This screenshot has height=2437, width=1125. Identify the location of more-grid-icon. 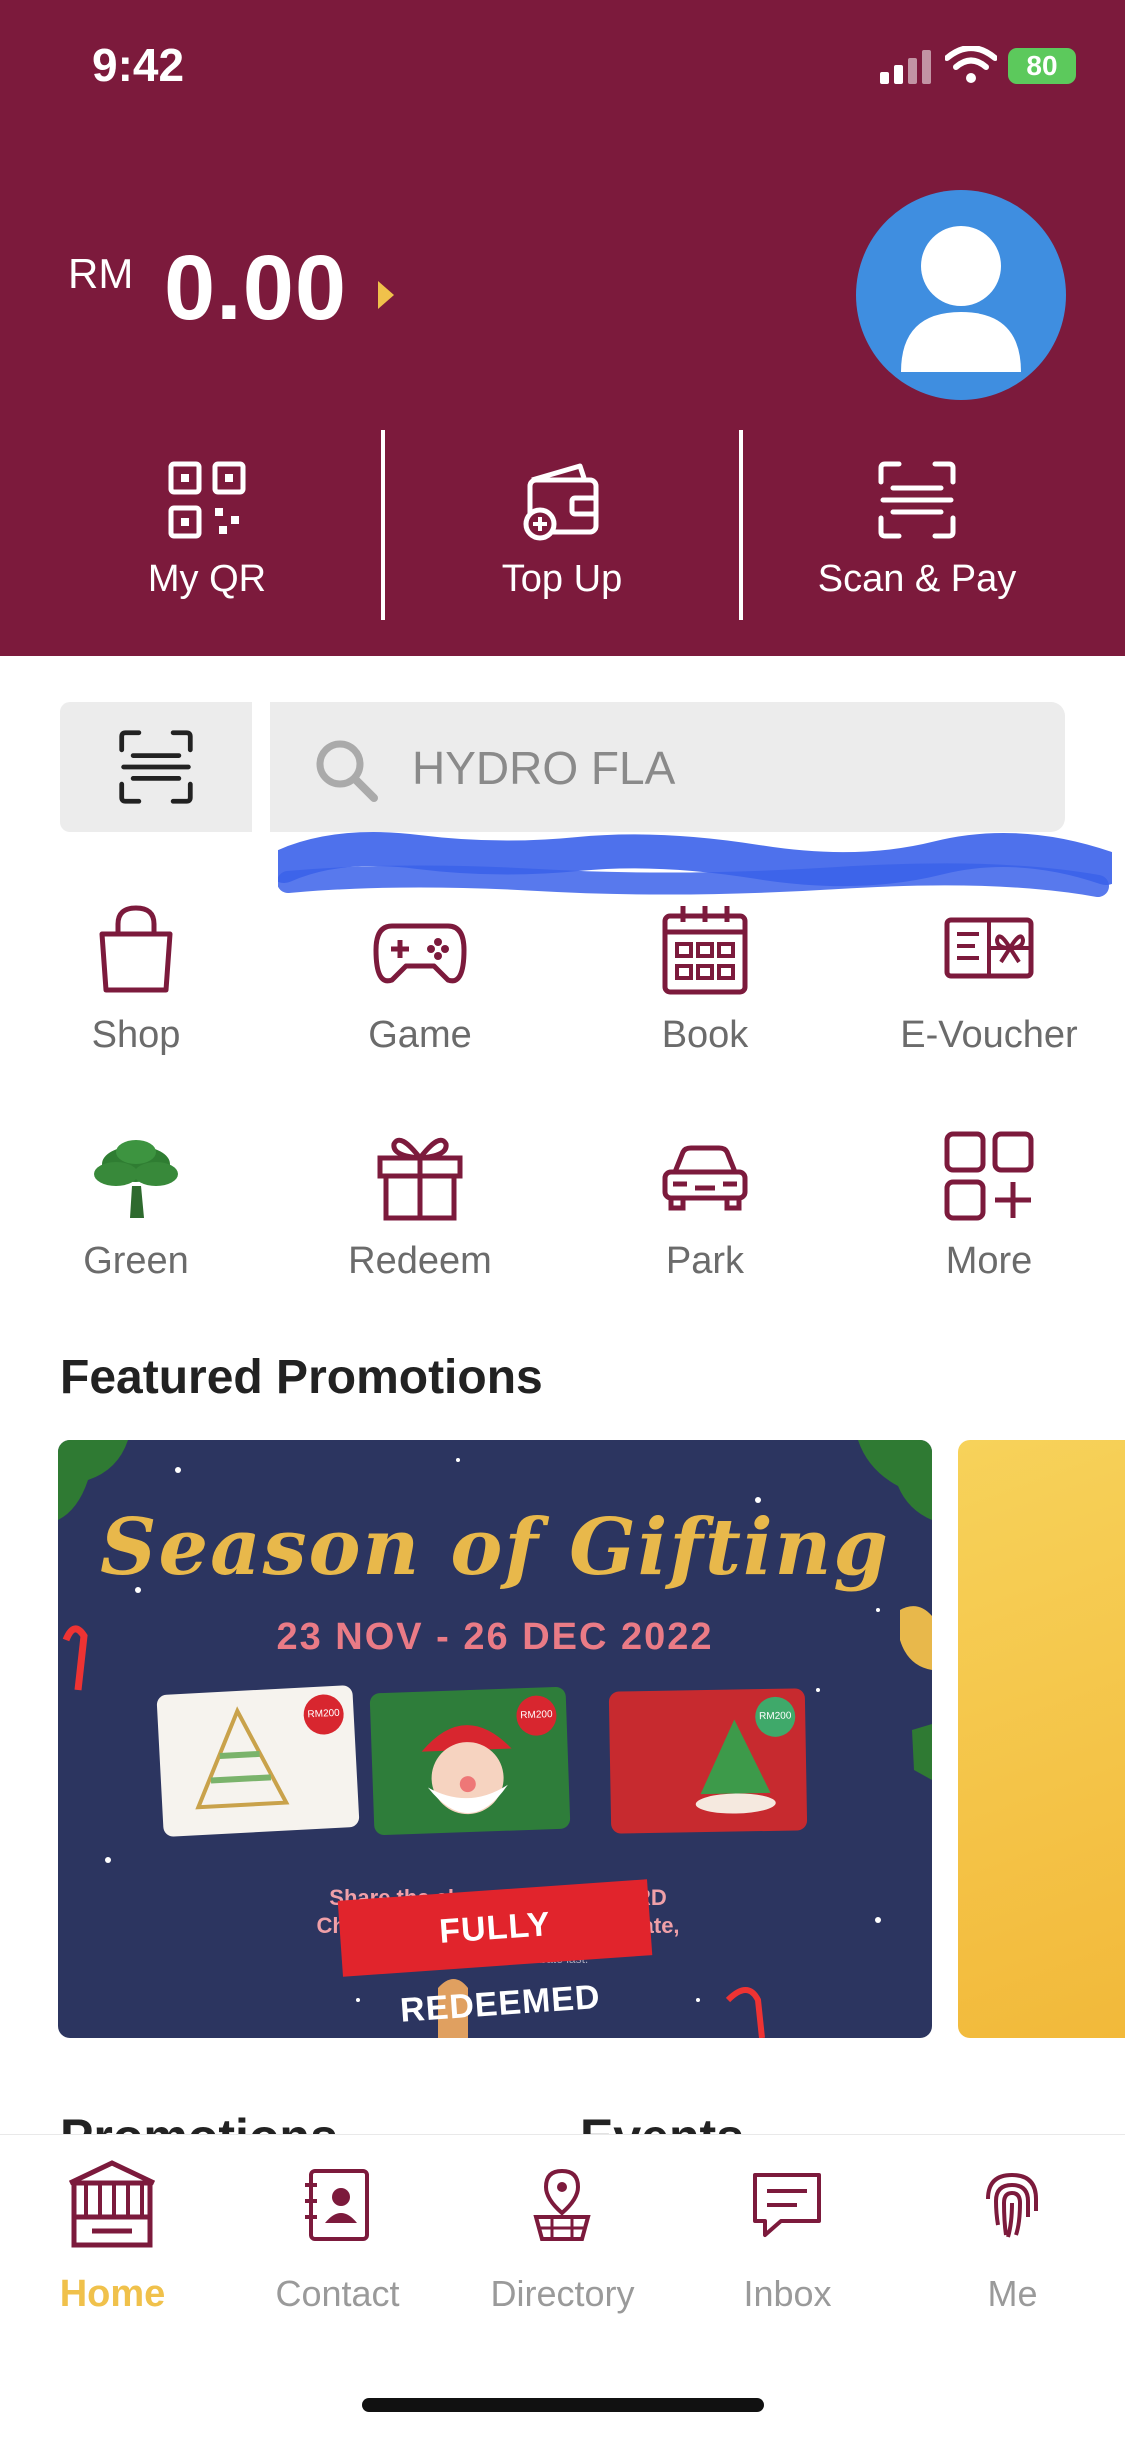
(989, 1176).